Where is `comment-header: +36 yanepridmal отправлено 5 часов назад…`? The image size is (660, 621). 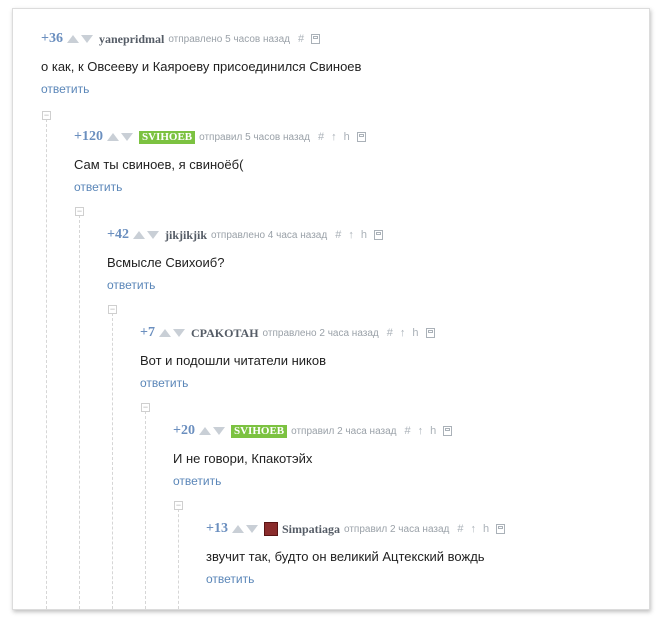
comment-header: +36 yanepridmal отправлено 5 часов назад… is located at coordinates (201, 39).